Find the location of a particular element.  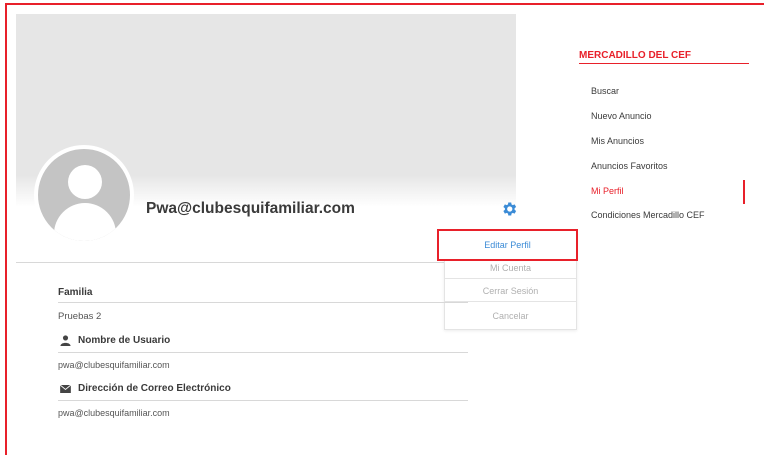

email-label: Dirección de Correo Electrónico is located at coordinates (154, 388).